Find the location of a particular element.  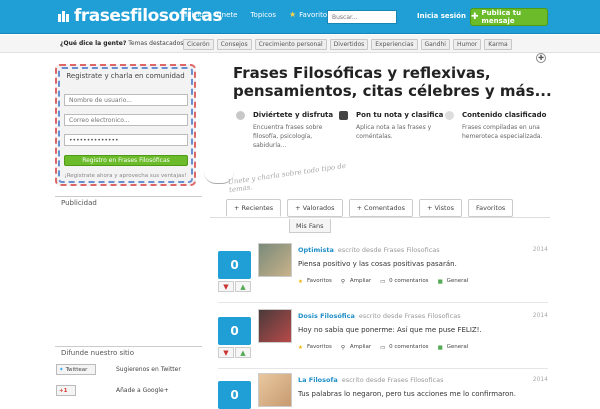

logo-icon is located at coordinates (65, 16).